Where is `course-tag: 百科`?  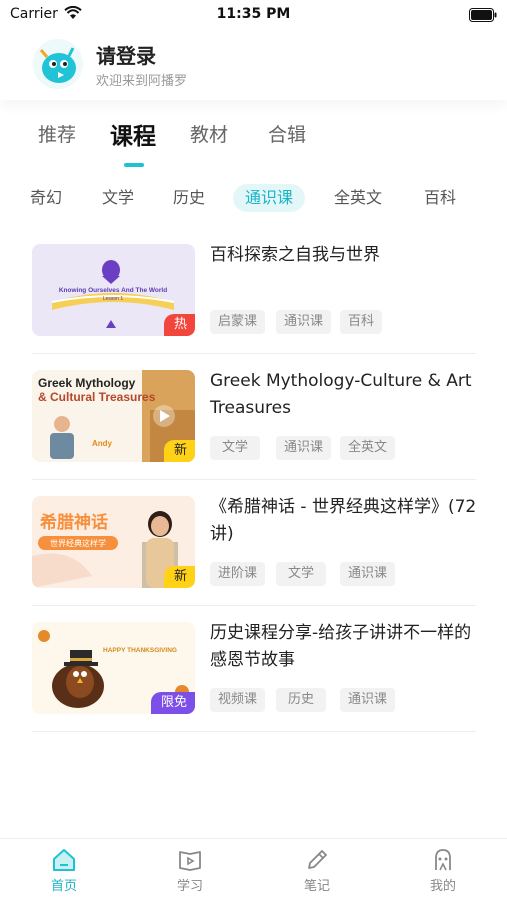
course-tag: 百科 is located at coordinates (361, 322).